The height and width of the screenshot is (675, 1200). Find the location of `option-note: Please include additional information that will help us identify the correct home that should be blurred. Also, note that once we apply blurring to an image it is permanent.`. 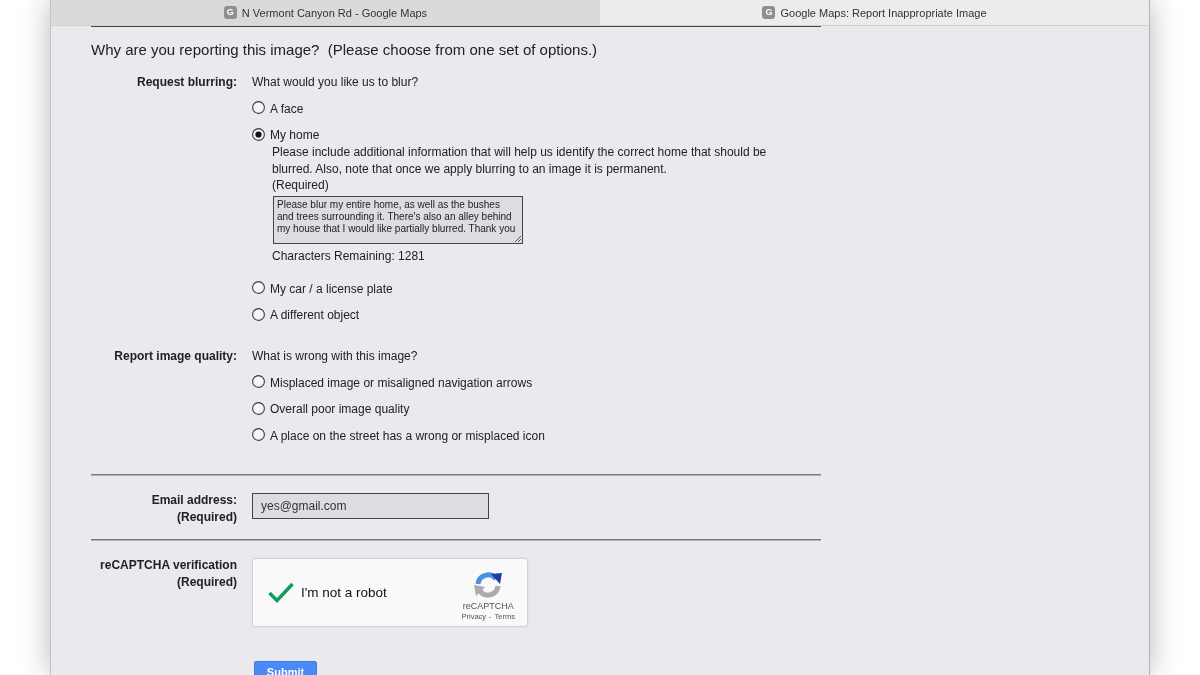

option-note: Please include additional information that will help us identify the correct home that should be blurred. Also, note that once we apply blurring to an image it is permanent. is located at coordinates (520, 160).